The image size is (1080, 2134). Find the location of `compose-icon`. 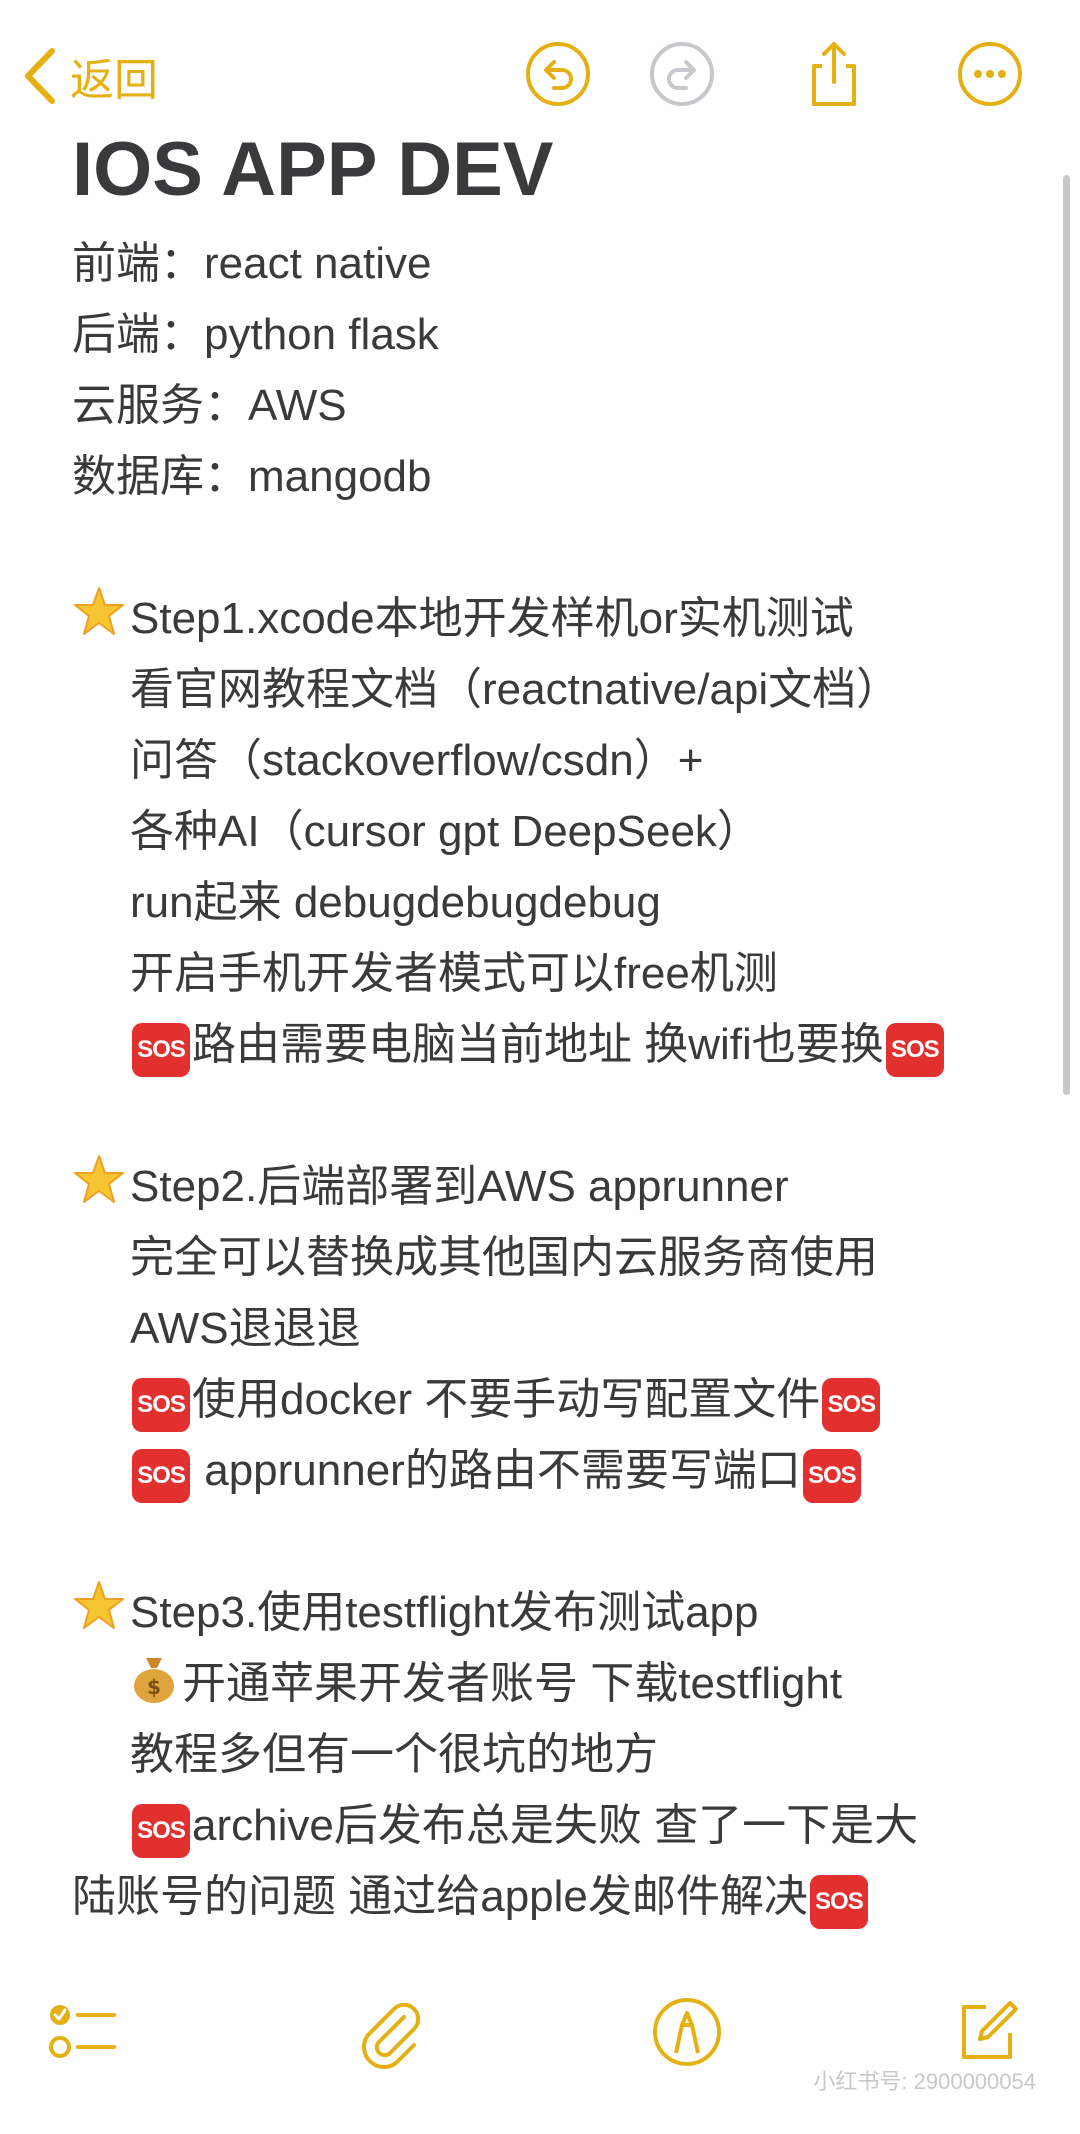

compose-icon is located at coordinates (990, 2030).